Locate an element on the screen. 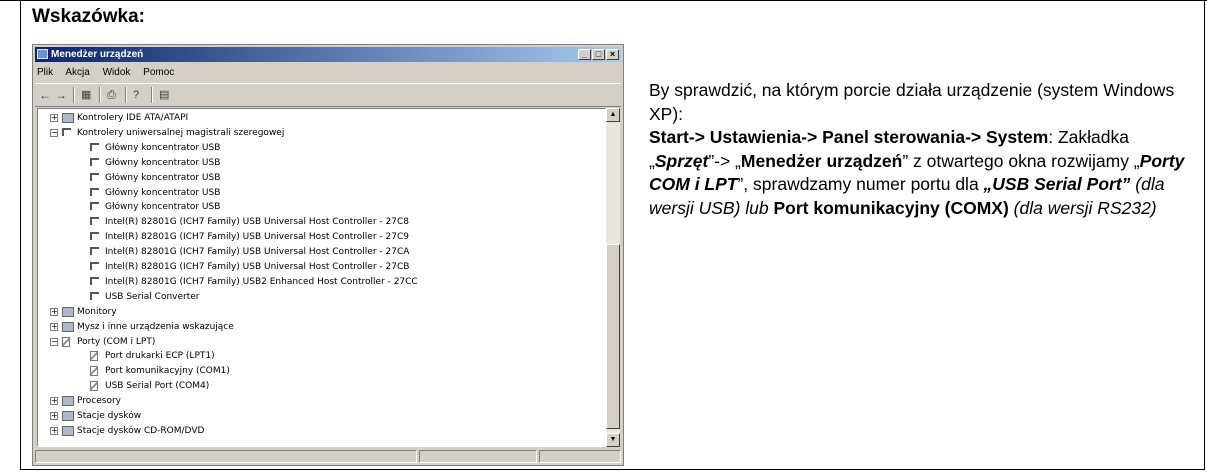 Image resolution: width=1207 pixels, height=473 pixels. close-button: × is located at coordinates (612, 54).